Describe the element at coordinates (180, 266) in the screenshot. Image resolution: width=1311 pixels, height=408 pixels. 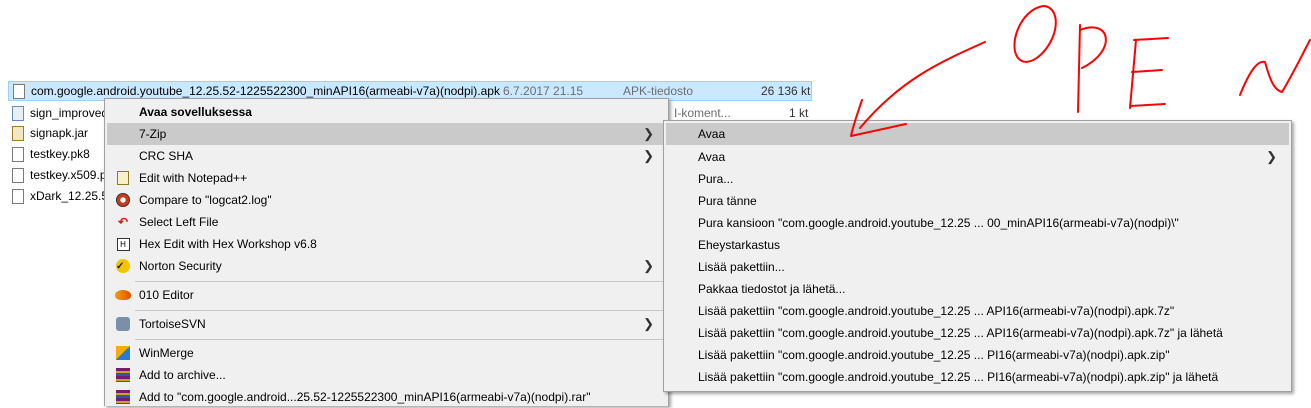
I see `menu-item-label: Norton Security` at that location.